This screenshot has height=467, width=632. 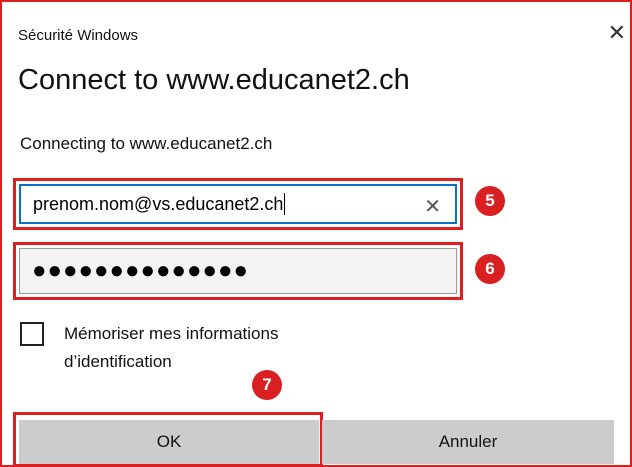 I want to click on username-value: prenom.nom@vs.educanet2.ch, so click(x=158, y=203).